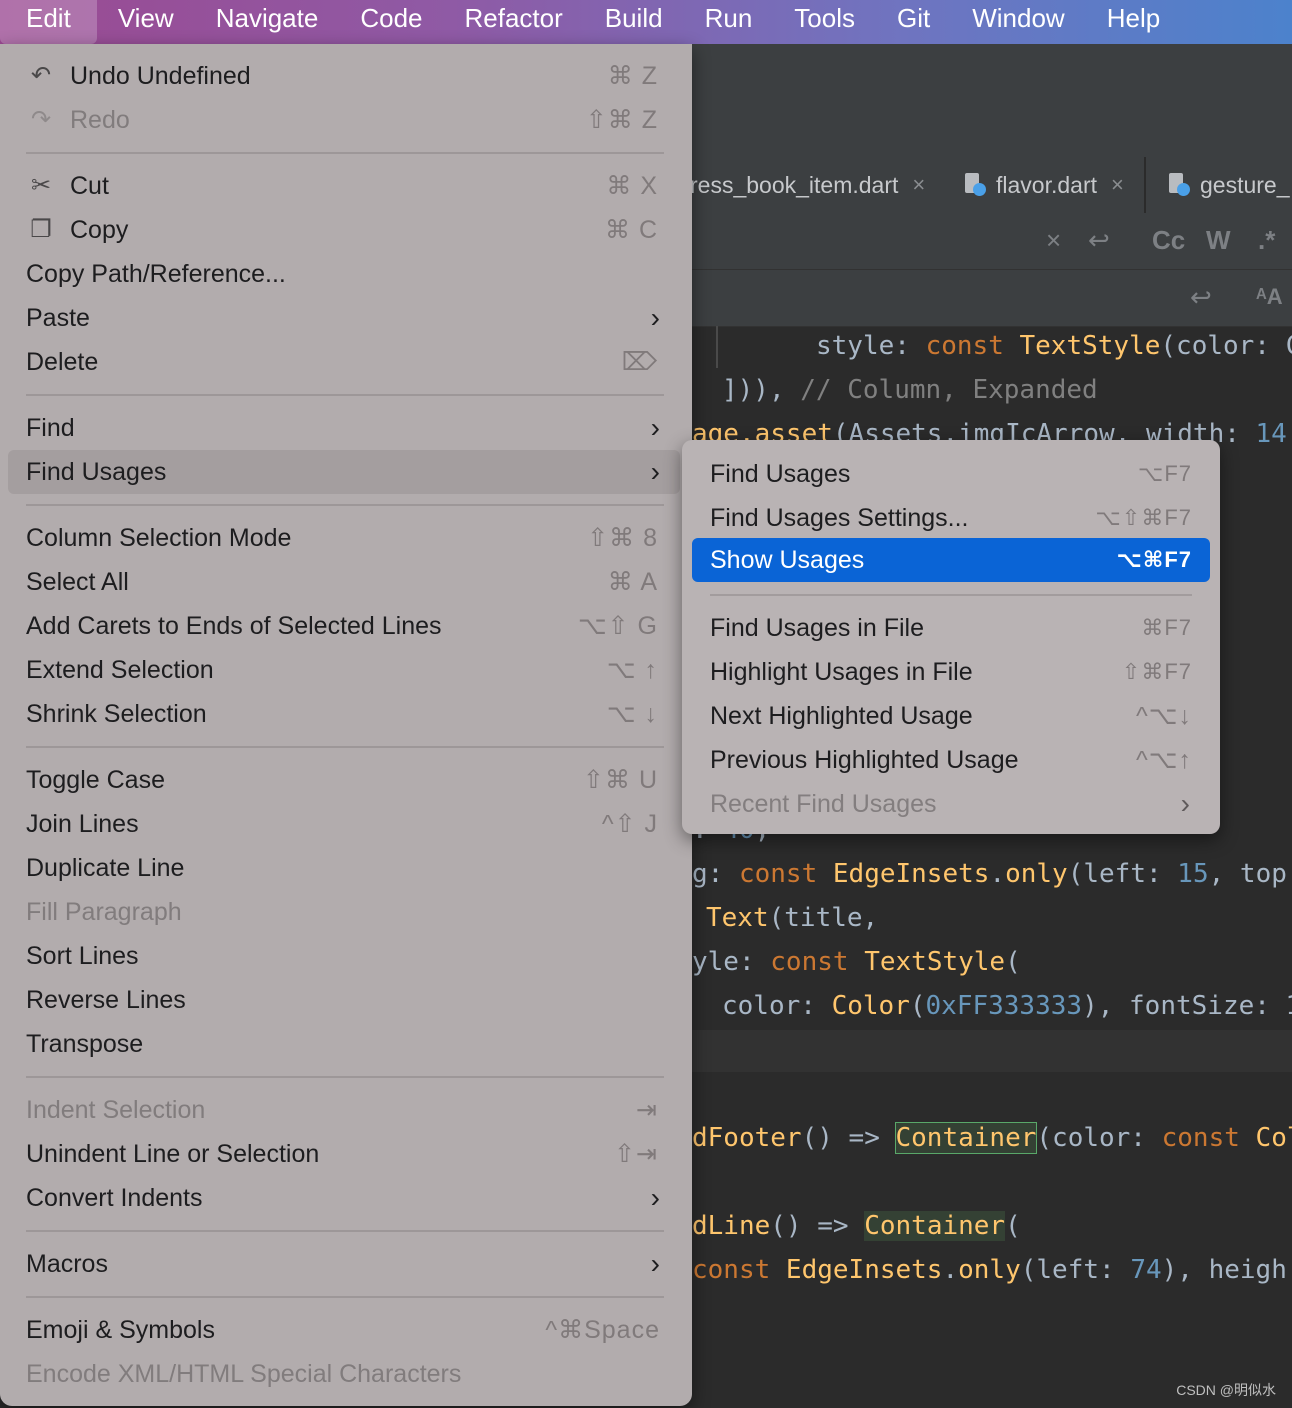 This screenshot has height=1408, width=1292. What do you see at coordinates (1266, 240) in the screenshot?
I see `regex-button: .*` at bounding box center [1266, 240].